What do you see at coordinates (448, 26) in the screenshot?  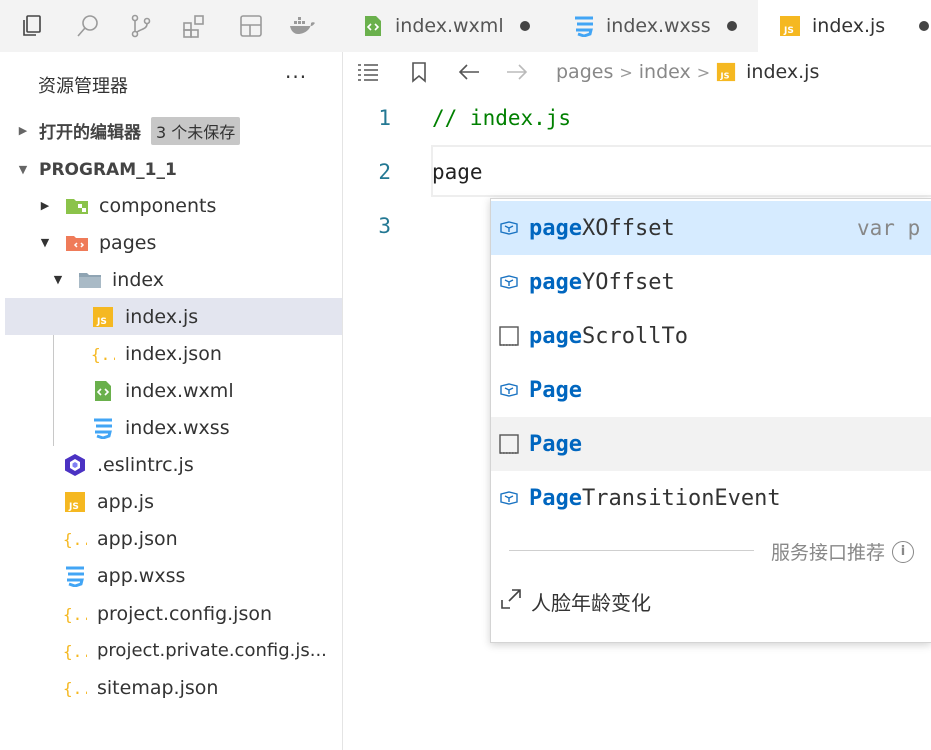 I see `tab-index-wxml: index.wxml` at bounding box center [448, 26].